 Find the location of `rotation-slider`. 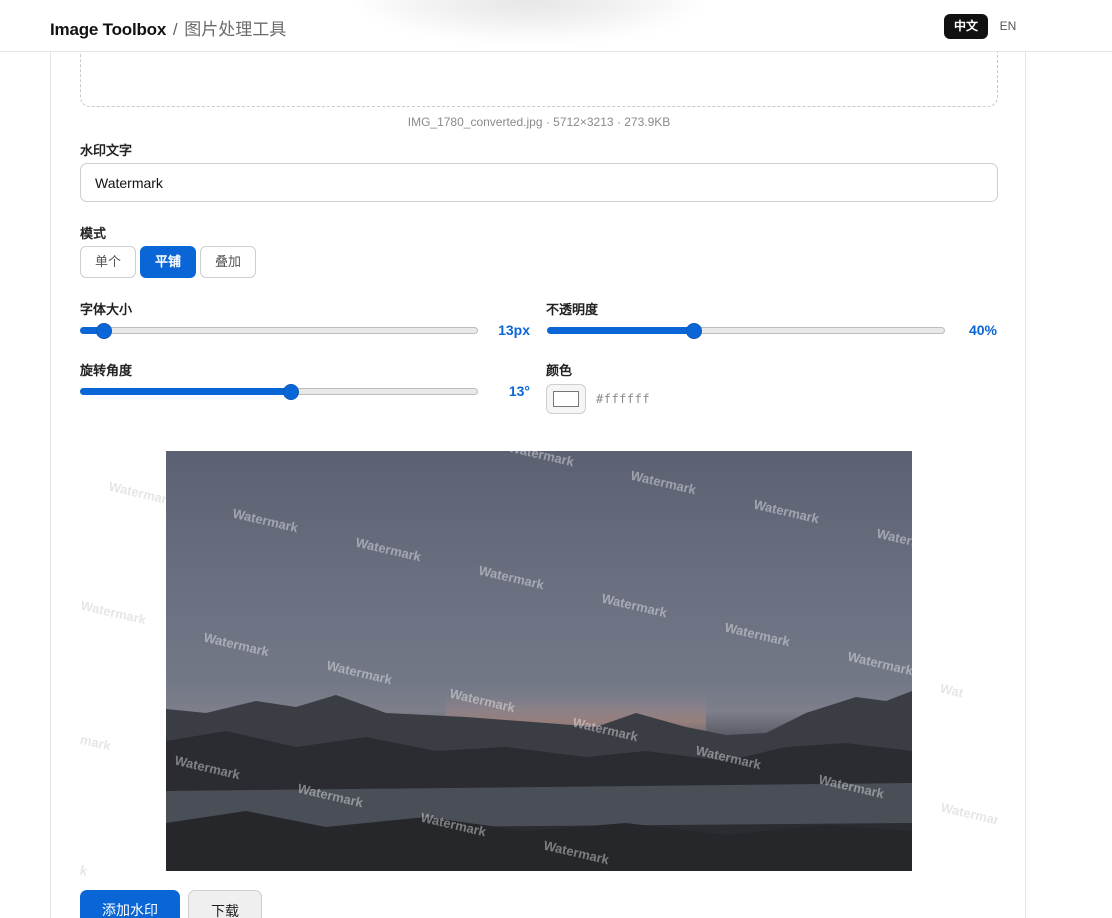

rotation-slider is located at coordinates (279, 392).